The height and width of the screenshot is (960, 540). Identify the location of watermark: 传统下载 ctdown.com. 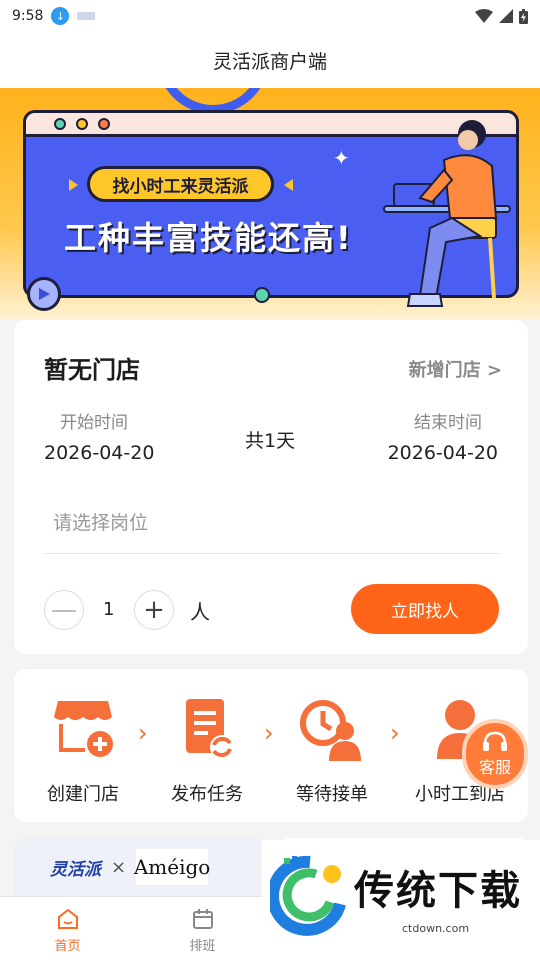
(401, 900).